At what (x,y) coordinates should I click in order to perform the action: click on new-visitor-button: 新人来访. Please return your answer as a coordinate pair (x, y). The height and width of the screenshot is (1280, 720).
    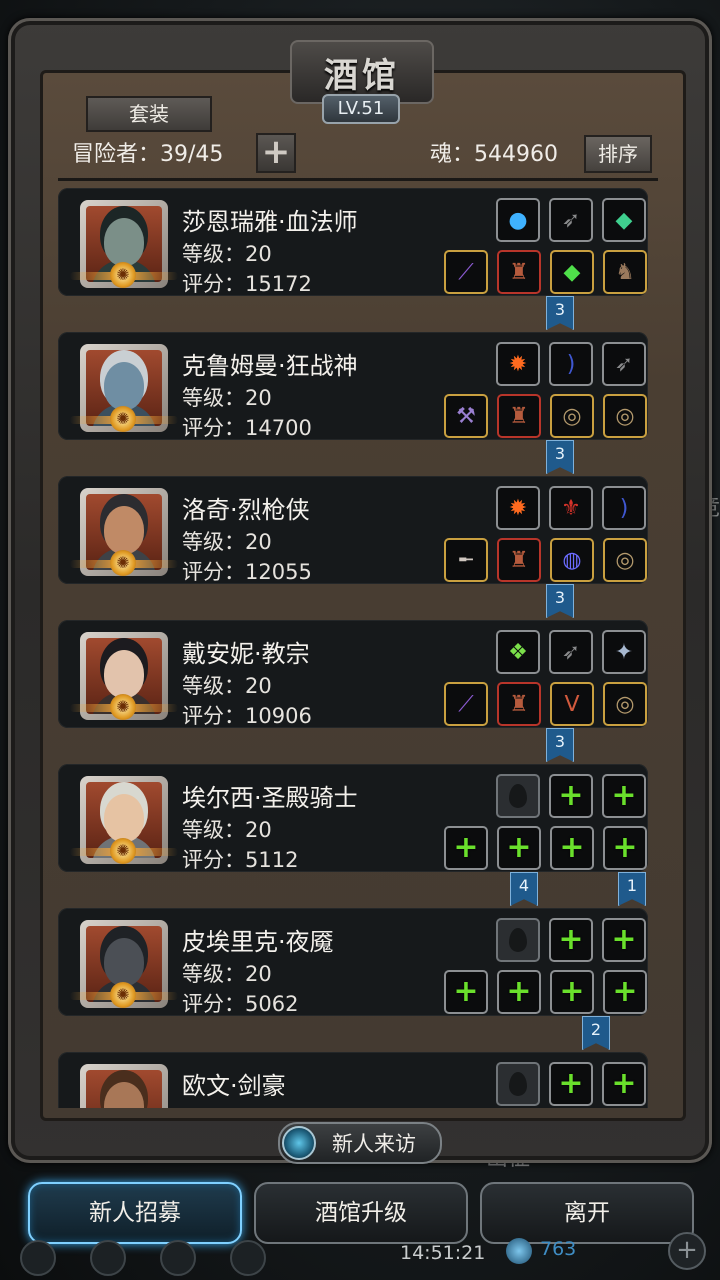
    Looking at the image, I should click on (360, 1143).